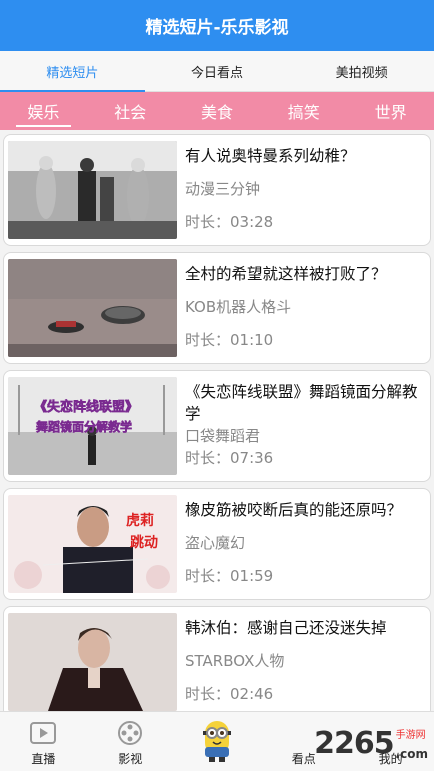 The image size is (434, 771). I want to click on video-card: 有人说奥特曼系列幼稚？ 动漫三分钟 时长：03:28, so click(217, 190).